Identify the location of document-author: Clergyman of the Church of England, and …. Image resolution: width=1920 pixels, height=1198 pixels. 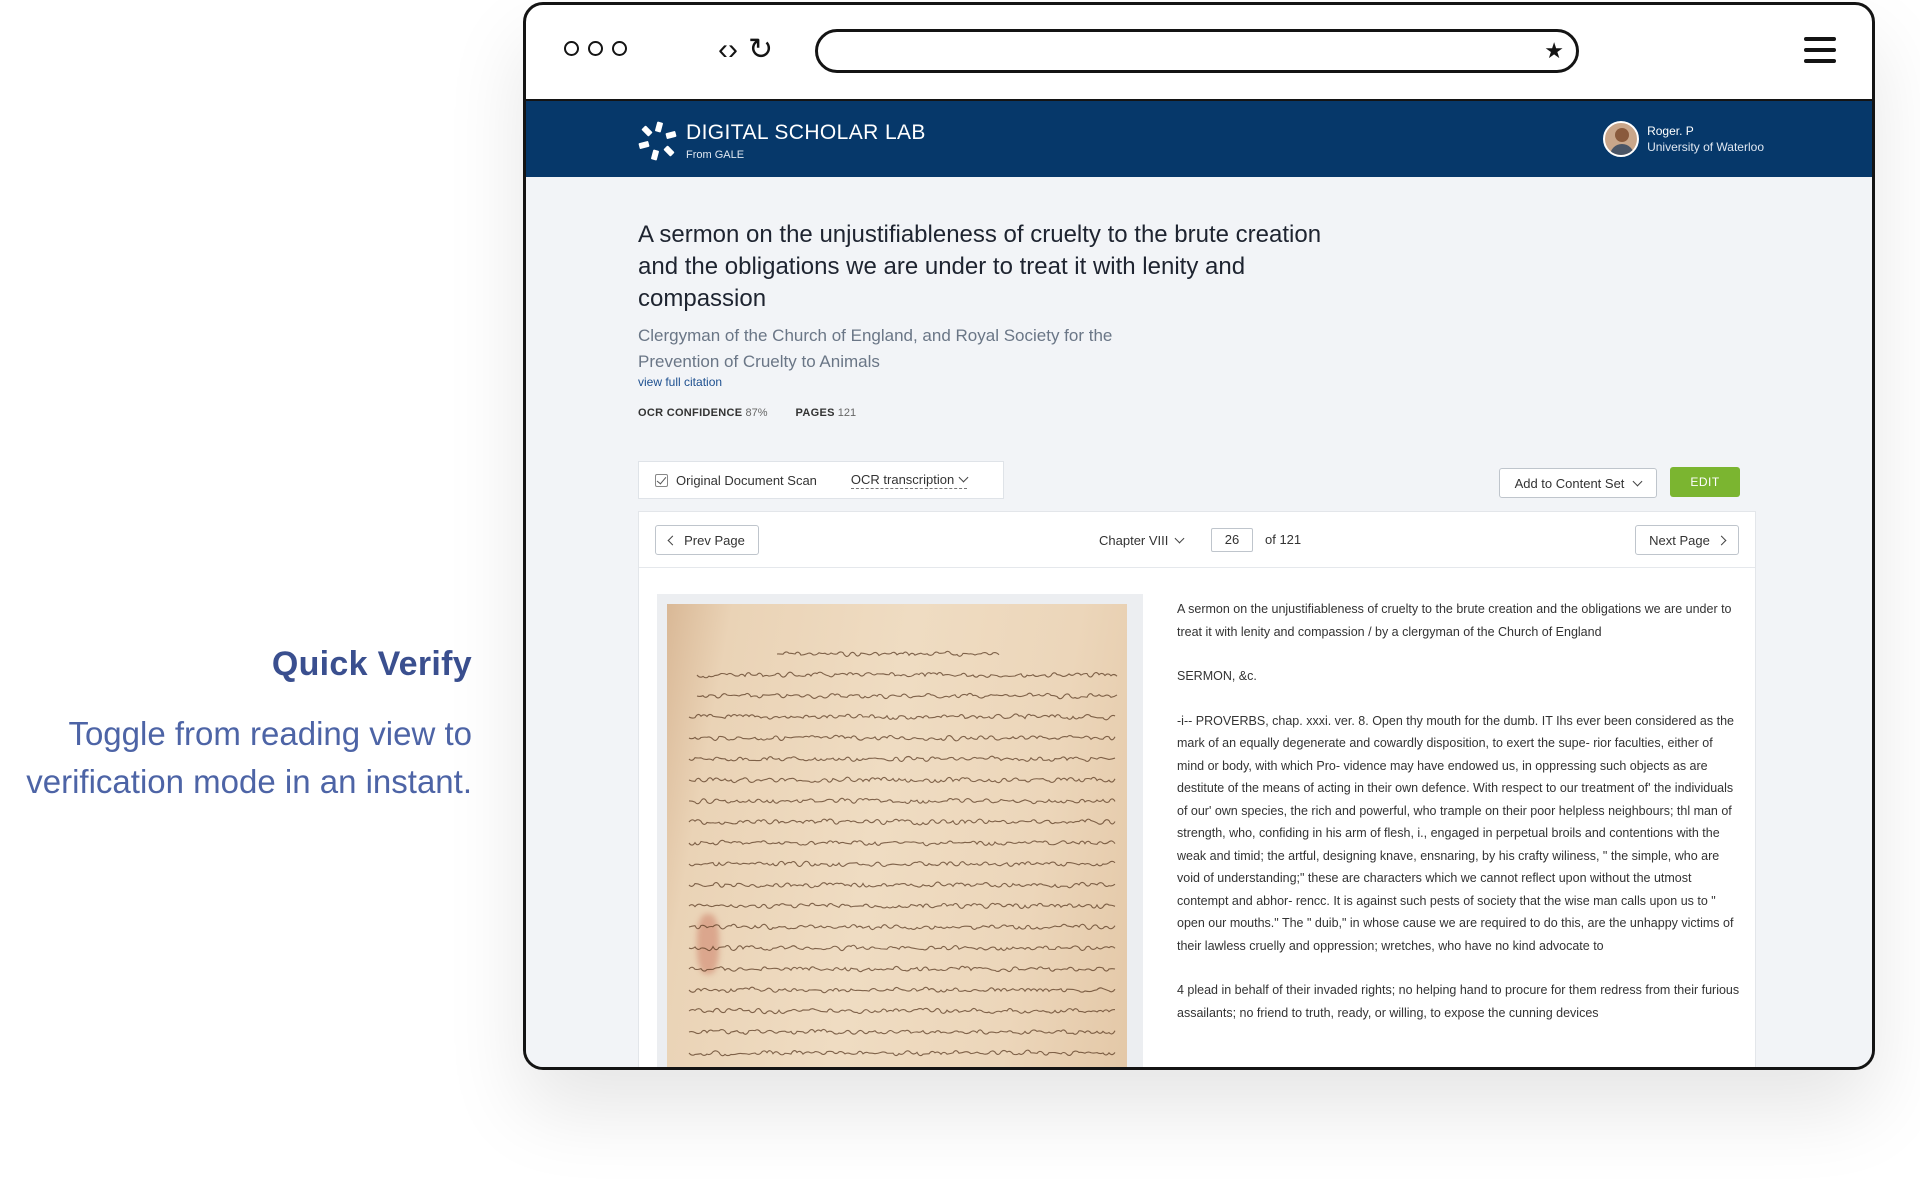
(875, 348).